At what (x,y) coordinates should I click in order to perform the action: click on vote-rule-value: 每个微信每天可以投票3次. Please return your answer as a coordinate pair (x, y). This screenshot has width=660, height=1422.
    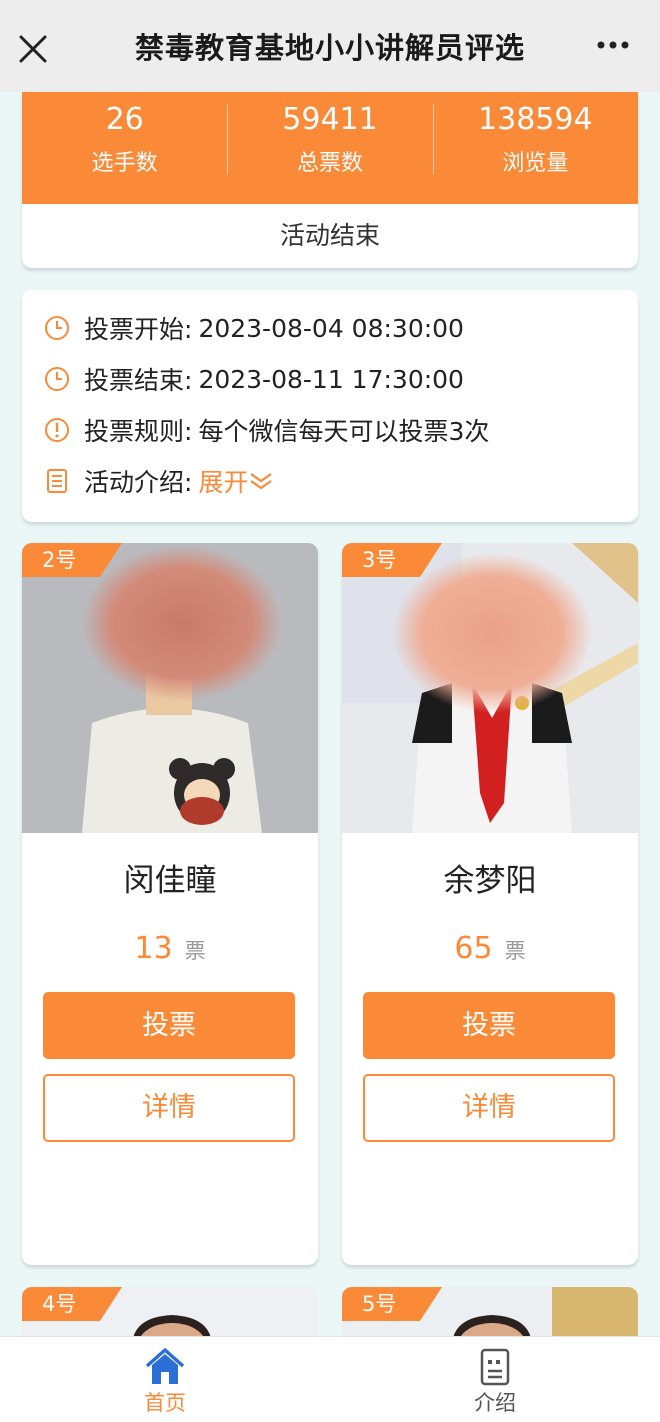
    Looking at the image, I should click on (344, 431).